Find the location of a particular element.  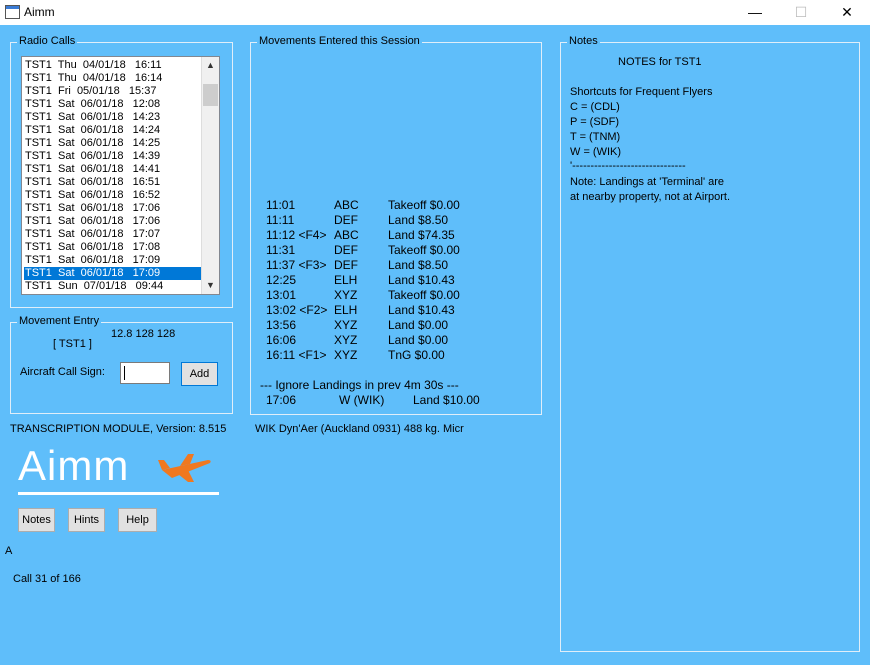

list-item: TST1 Sat 06/01/18 14:39 is located at coordinates (112, 156).